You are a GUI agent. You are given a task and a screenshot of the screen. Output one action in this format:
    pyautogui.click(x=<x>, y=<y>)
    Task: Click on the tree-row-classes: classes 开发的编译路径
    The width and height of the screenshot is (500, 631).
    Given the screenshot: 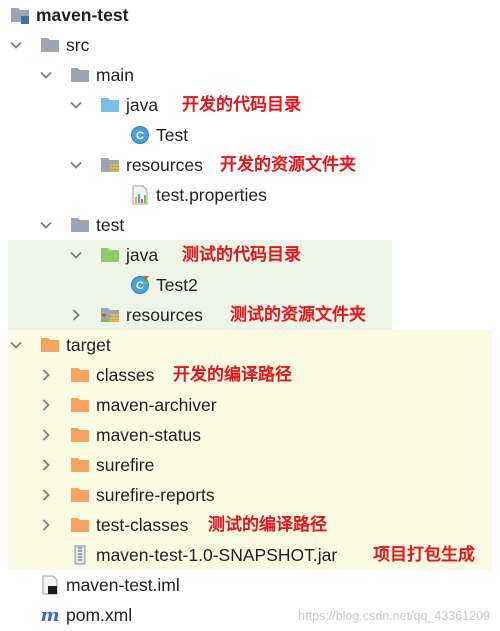 What is the action you would take?
    pyautogui.click(x=250, y=375)
    